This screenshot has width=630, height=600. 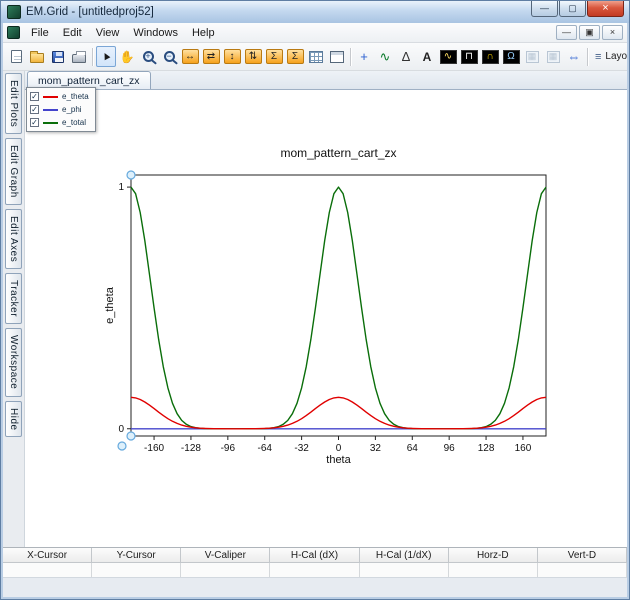 I want to click on x-tick-label: -96, so click(x=228, y=448).